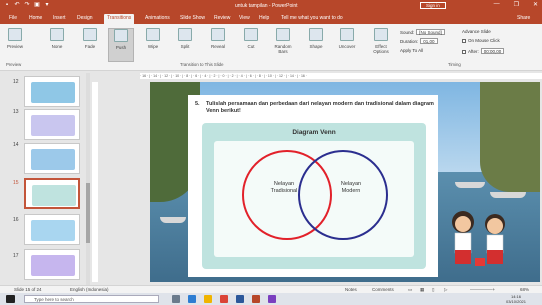 This screenshot has height=305, width=542. What do you see at coordinates (192, 299) in the screenshot?
I see `edge-icon` at bounding box center [192, 299].